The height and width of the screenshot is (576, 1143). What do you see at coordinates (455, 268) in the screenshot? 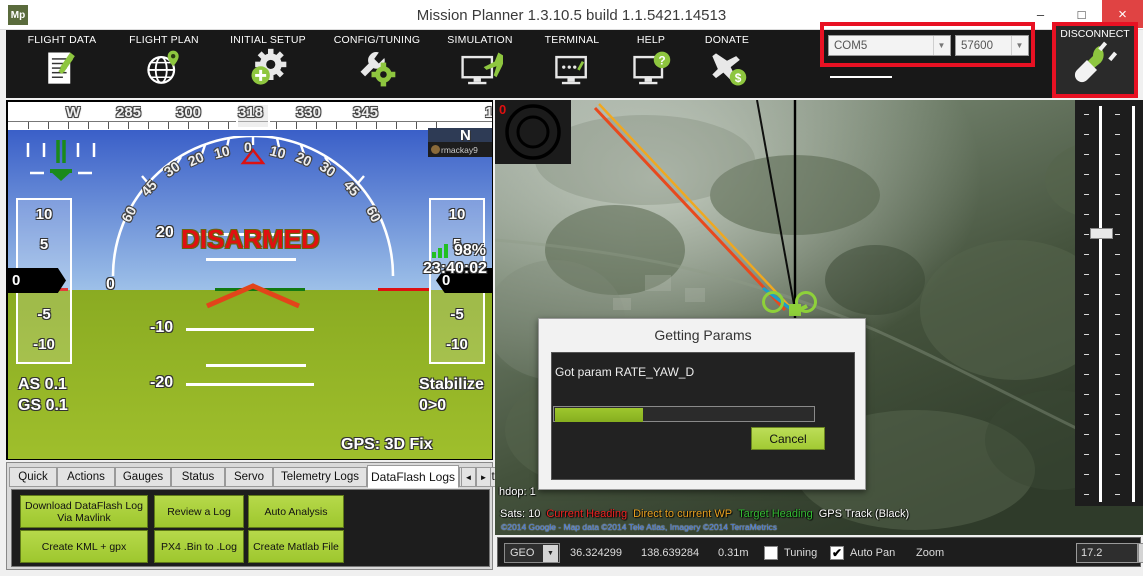
I see `hud-clock: 23:40:02` at bounding box center [455, 268].